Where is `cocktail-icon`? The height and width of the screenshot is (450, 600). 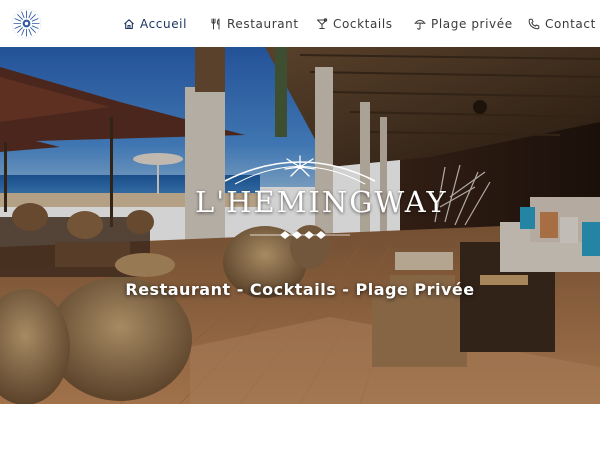 cocktail-icon is located at coordinates (322, 23).